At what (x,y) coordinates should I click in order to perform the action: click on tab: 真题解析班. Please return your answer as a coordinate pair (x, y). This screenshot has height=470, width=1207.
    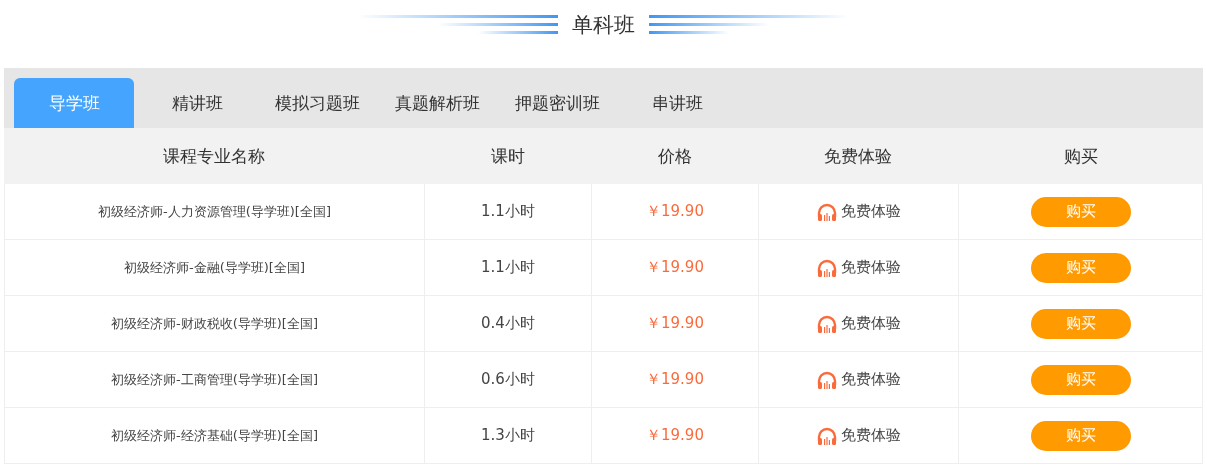
    Looking at the image, I should click on (437, 103).